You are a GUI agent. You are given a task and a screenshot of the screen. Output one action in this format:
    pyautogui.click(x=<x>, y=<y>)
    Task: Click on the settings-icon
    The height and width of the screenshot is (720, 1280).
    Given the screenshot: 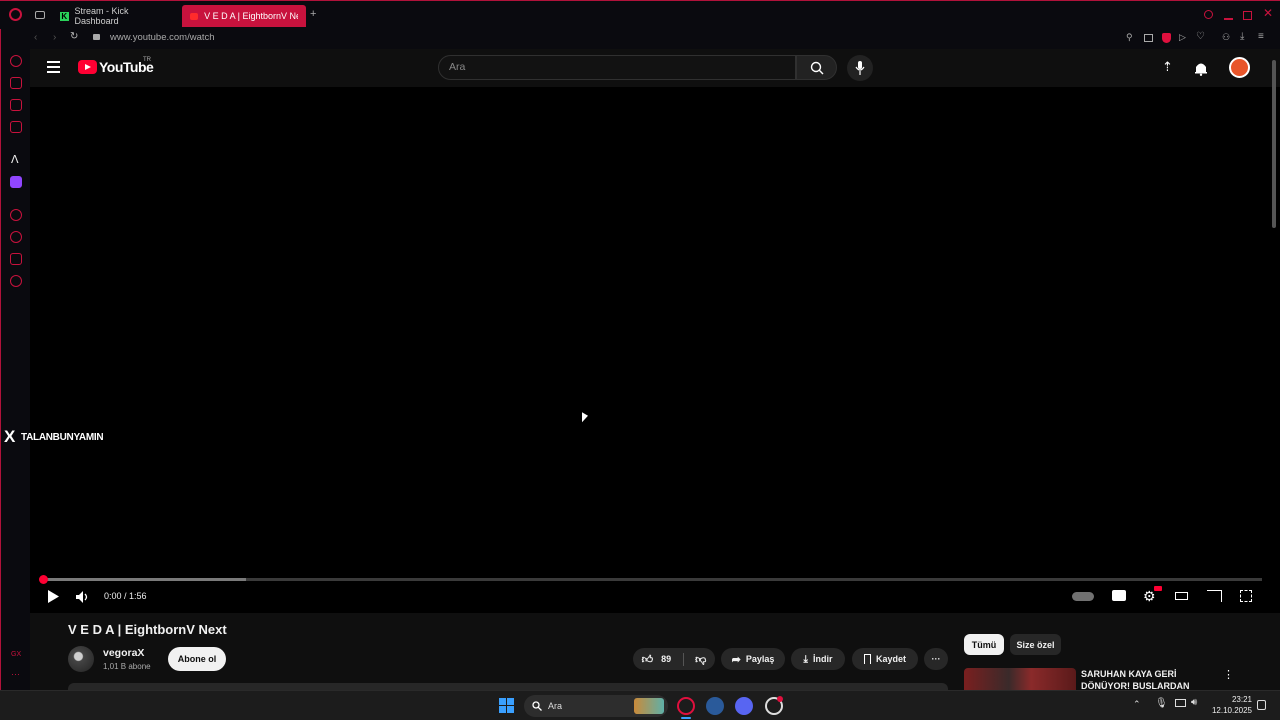 What is the action you would take?
    pyautogui.click(x=16, y=281)
    